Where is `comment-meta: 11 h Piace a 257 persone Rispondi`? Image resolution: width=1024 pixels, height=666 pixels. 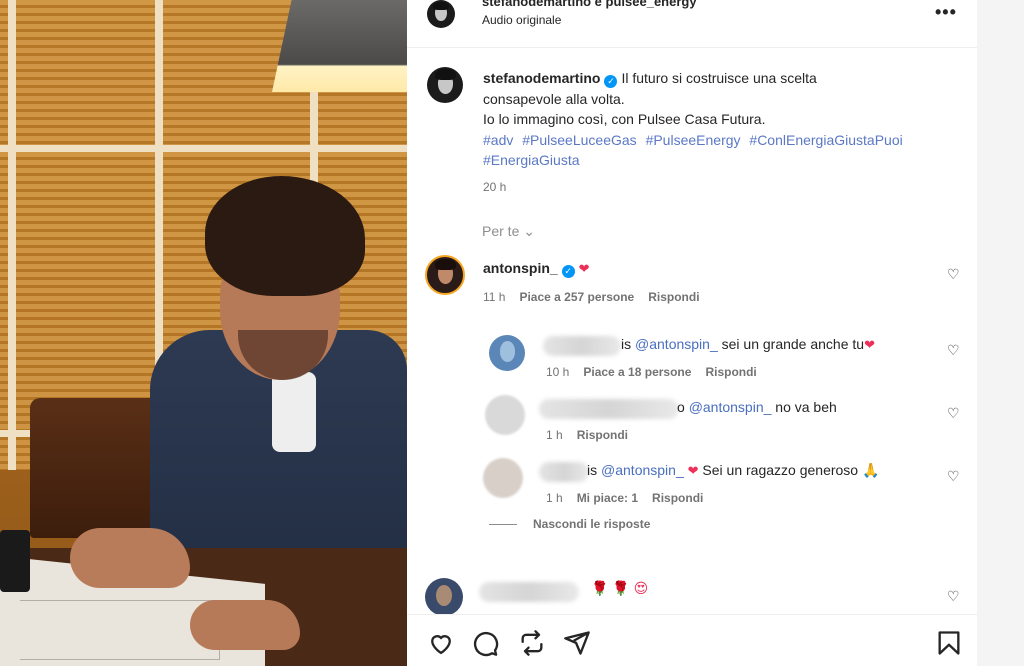 comment-meta: 11 h Piace a 257 persone Rispondi is located at coordinates (598, 297).